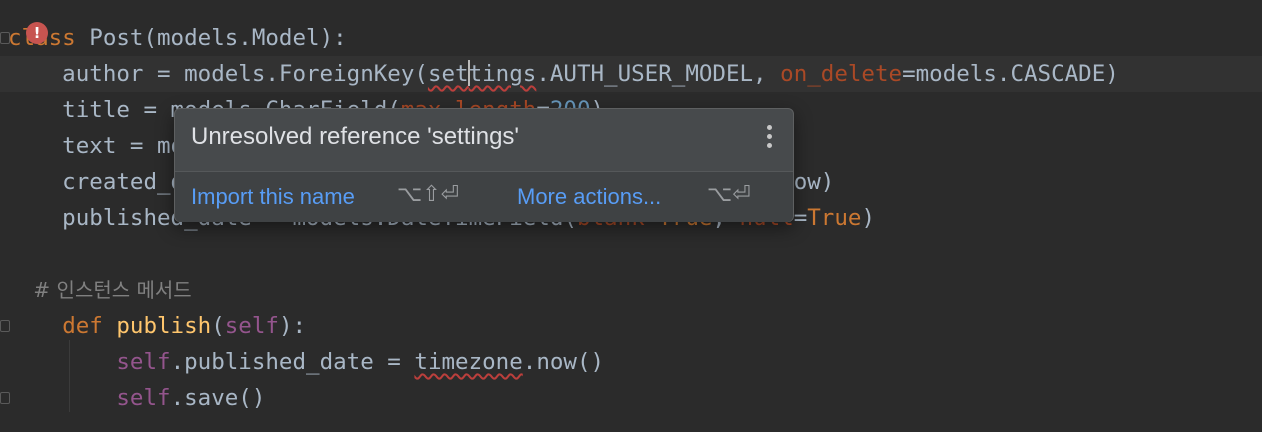  I want to click on unresolved-reference: set, so click(448, 74).